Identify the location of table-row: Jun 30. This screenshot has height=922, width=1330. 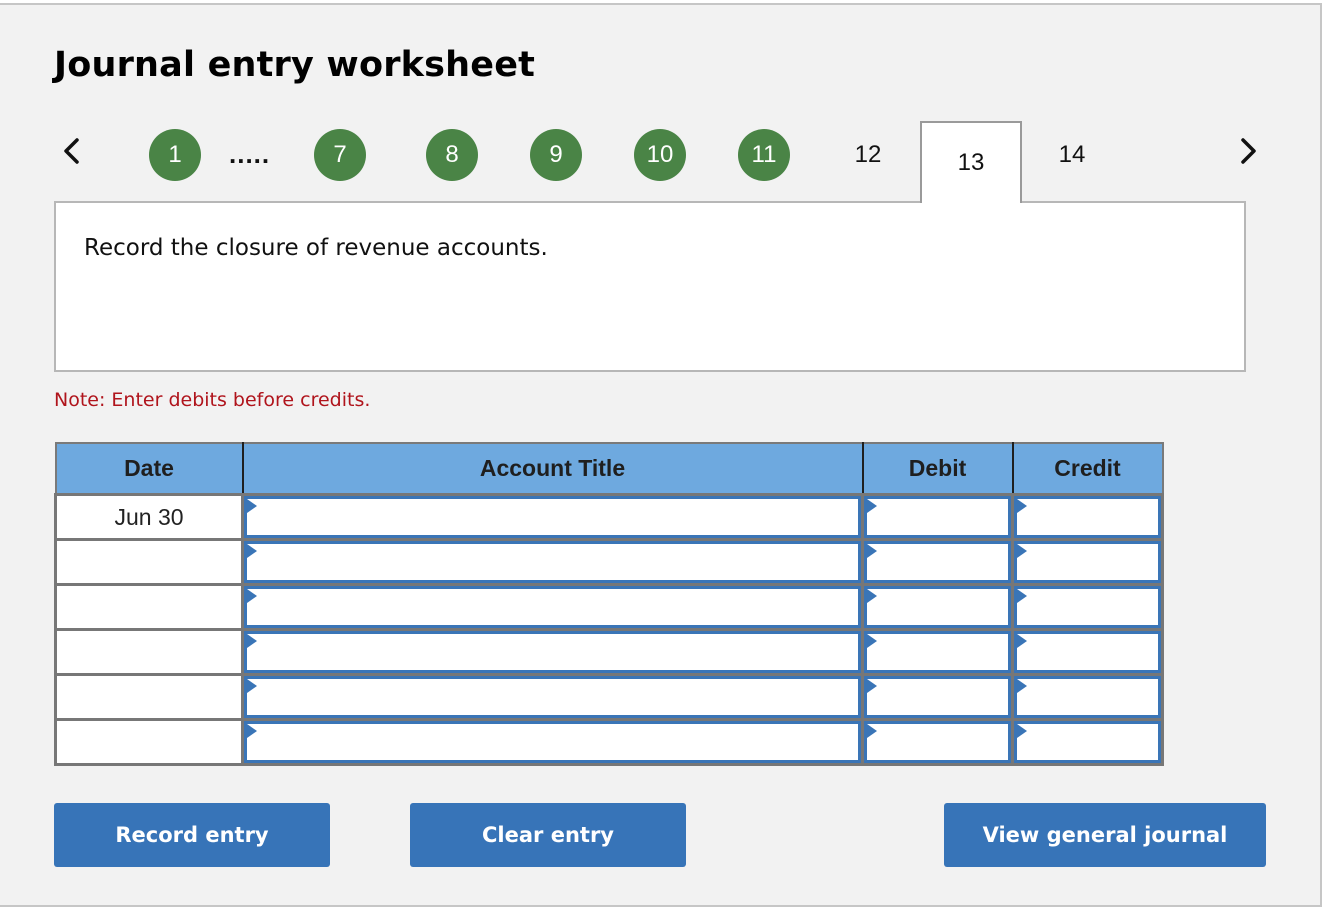
(609, 517).